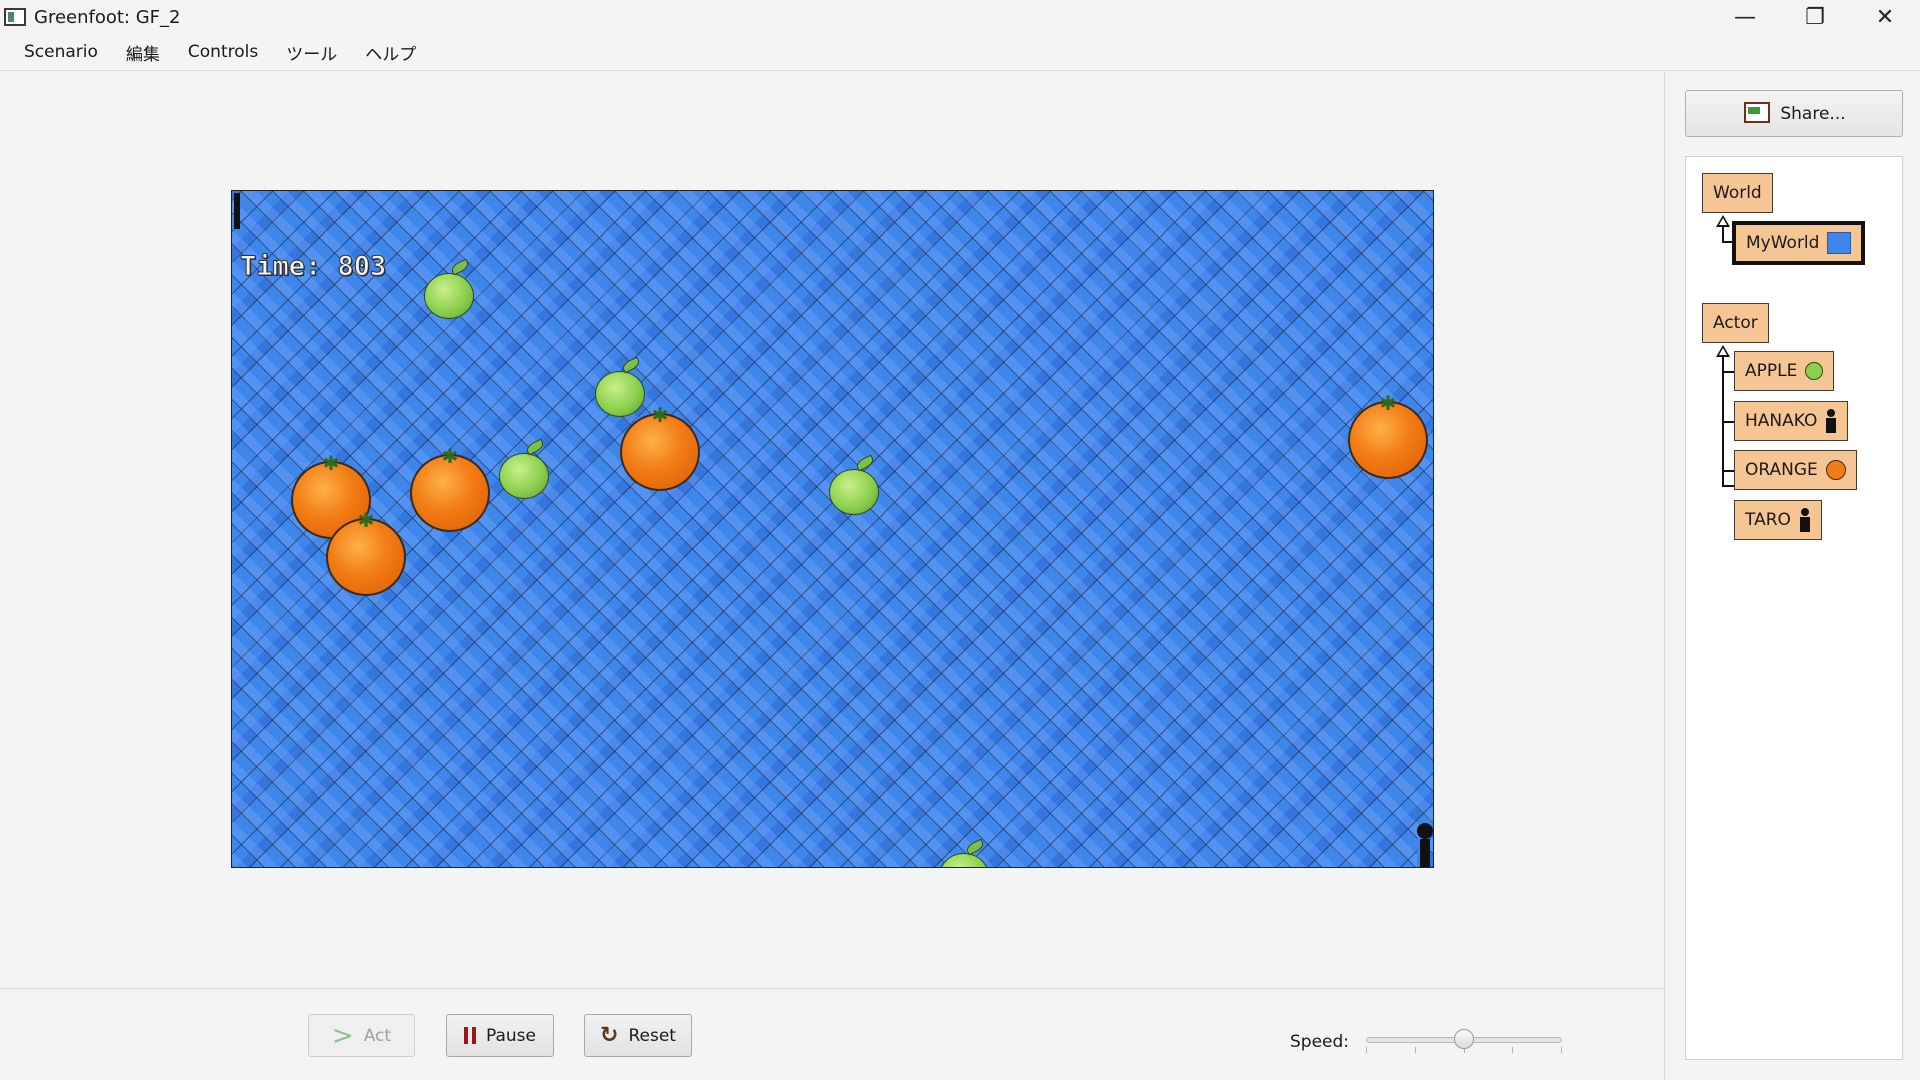 This screenshot has height=1080, width=1920. What do you see at coordinates (1464, 1039) in the screenshot?
I see `speed-slider-thumb` at bounding box center [1464, 1039].